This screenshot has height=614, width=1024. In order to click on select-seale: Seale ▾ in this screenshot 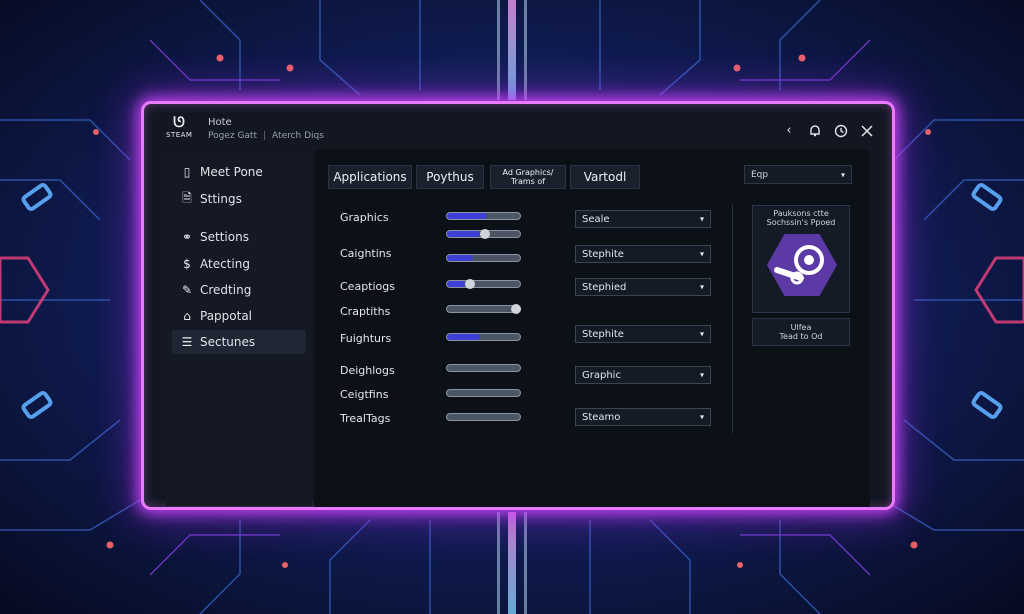, I will do `click(643, 219)`.